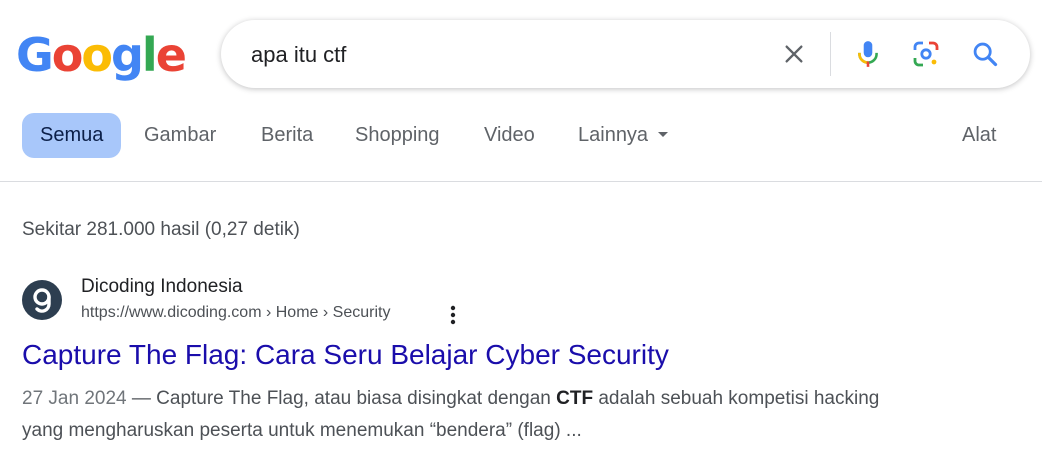 This screenshot has width=1042, height=466. Describe the element at coordinates (161, 229) in the screenshot. I see `result-stats: Sekitar 281.000 hasil (0,27 detik)` at that location.